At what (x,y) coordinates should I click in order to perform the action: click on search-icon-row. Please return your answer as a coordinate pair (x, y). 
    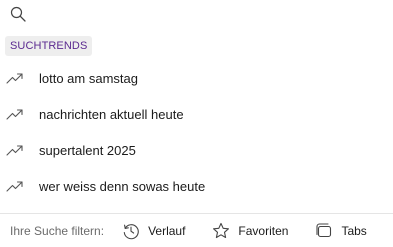
    Looking at the image, I should click on (18, 14).